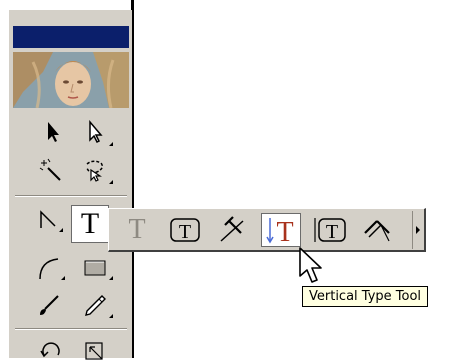  I want to click on tool-tooltip: Vertical Type Tool, so click(365, 296).